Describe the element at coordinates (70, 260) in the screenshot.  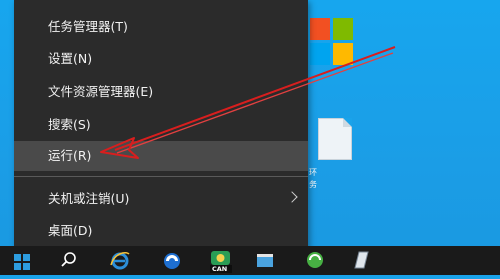
I see `search-icon` at that location.